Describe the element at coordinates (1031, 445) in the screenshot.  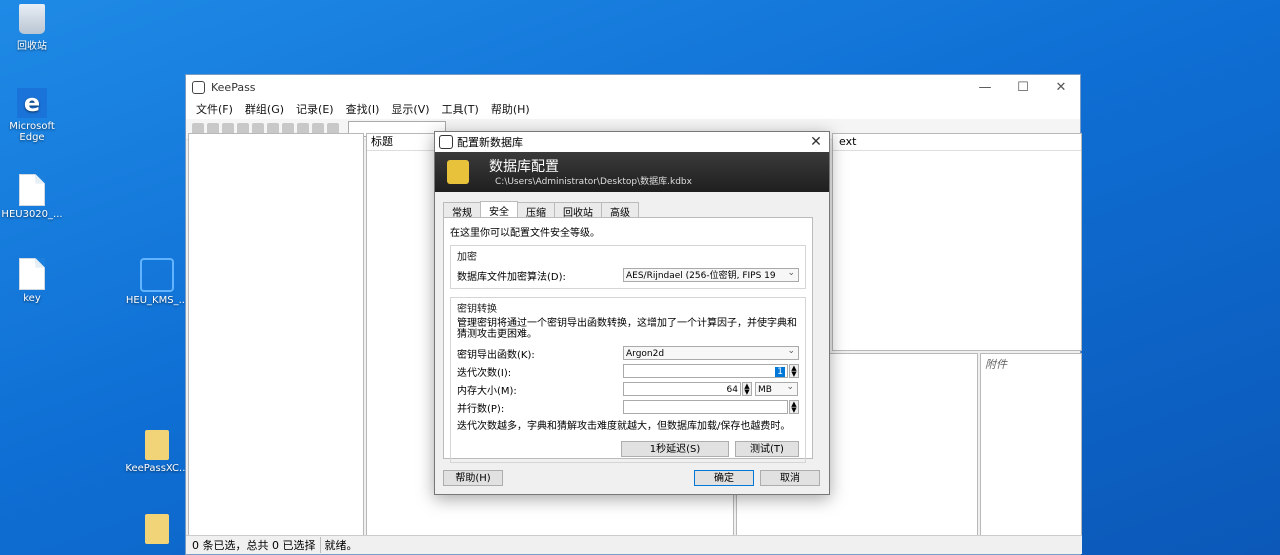
I see `attachments-pane: 附件` at that location.